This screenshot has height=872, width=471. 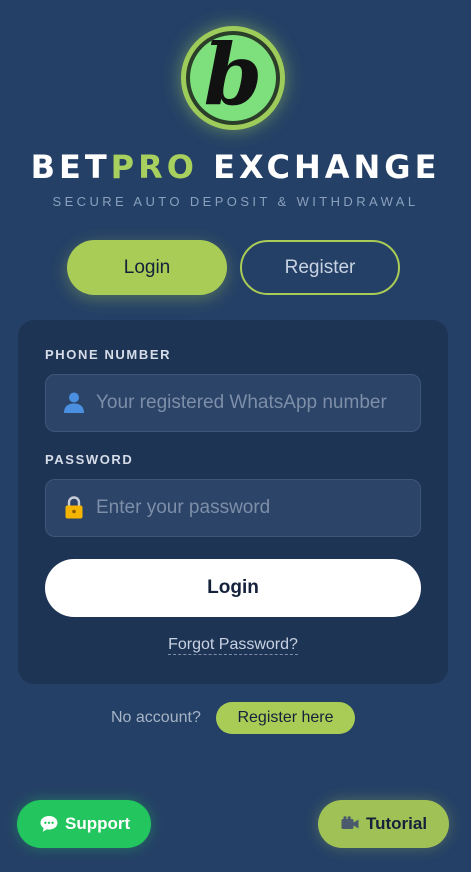 I want to click on phone-number-label: PHONE NUMBER, so click(x=108, y=354).